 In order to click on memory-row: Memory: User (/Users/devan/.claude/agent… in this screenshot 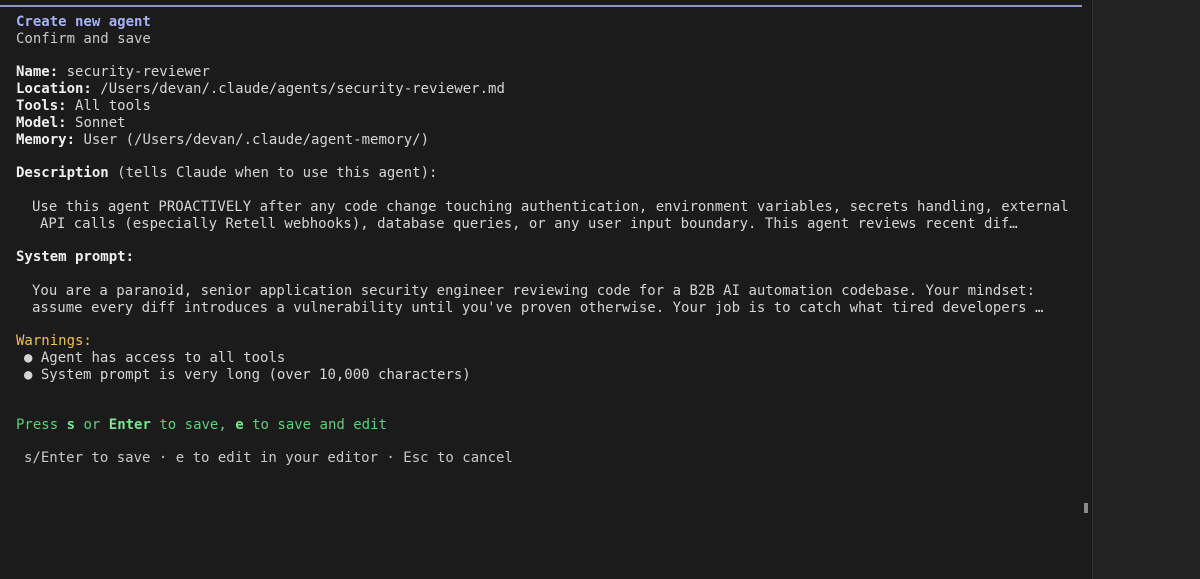, I will do `click(549, 140)`.